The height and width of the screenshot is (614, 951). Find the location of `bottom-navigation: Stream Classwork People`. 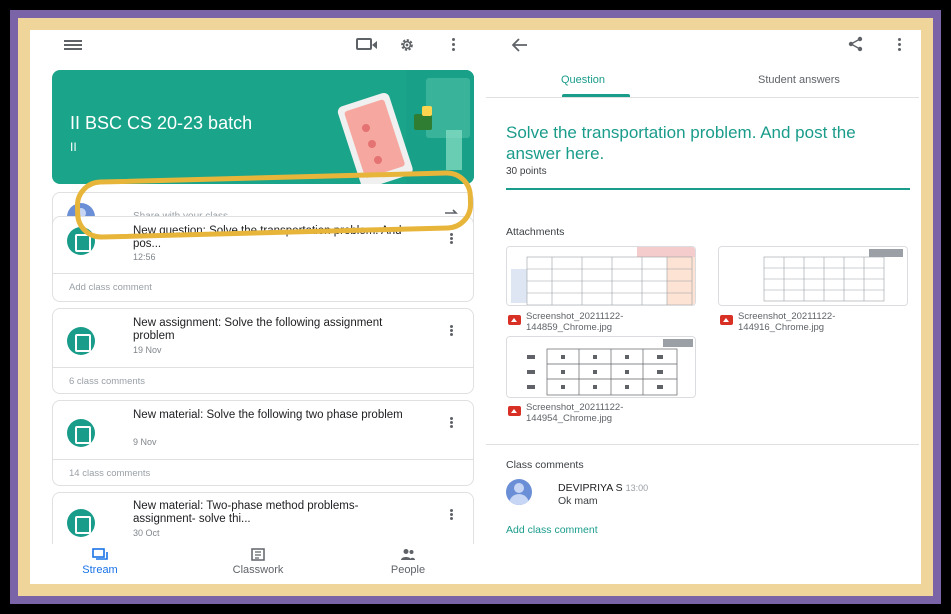

bottom-navigation: Stream Classwork People is located at coordinates (258, 563).